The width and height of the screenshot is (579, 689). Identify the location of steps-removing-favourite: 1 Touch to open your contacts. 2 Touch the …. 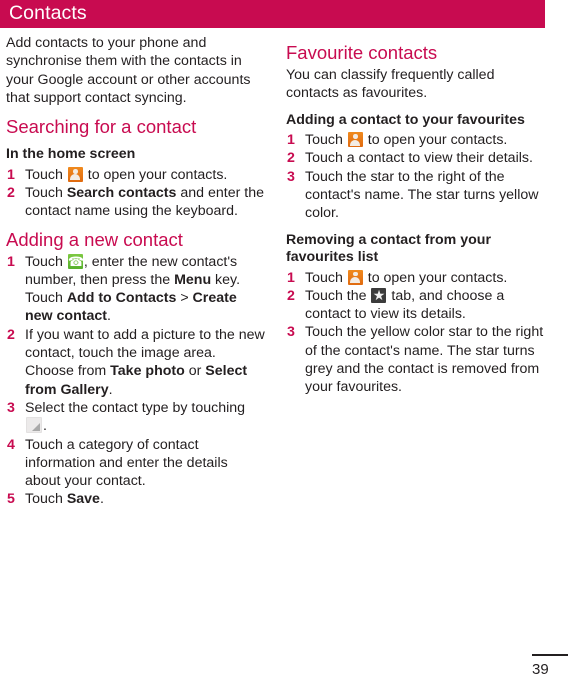
(415, 333).